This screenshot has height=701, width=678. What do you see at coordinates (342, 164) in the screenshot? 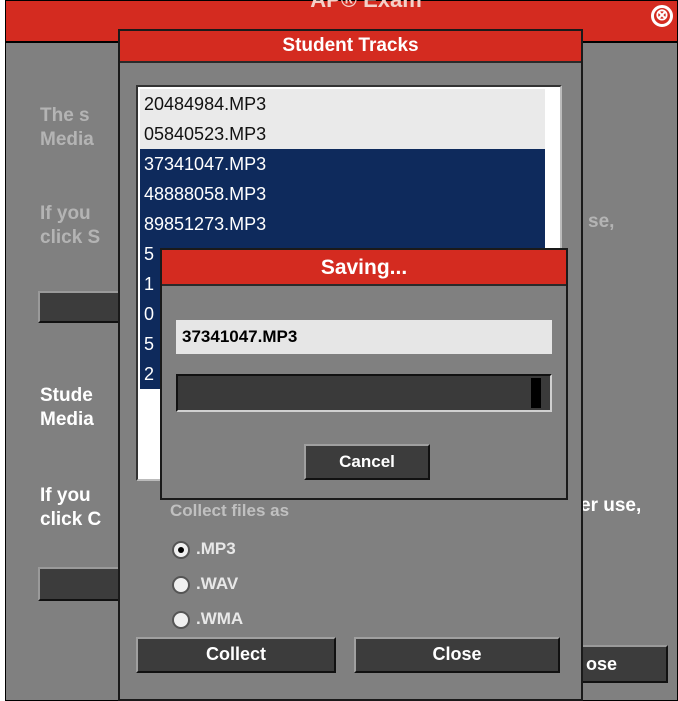
I see `track-item: 37341047.MP3` at bounding box center [342, 164].